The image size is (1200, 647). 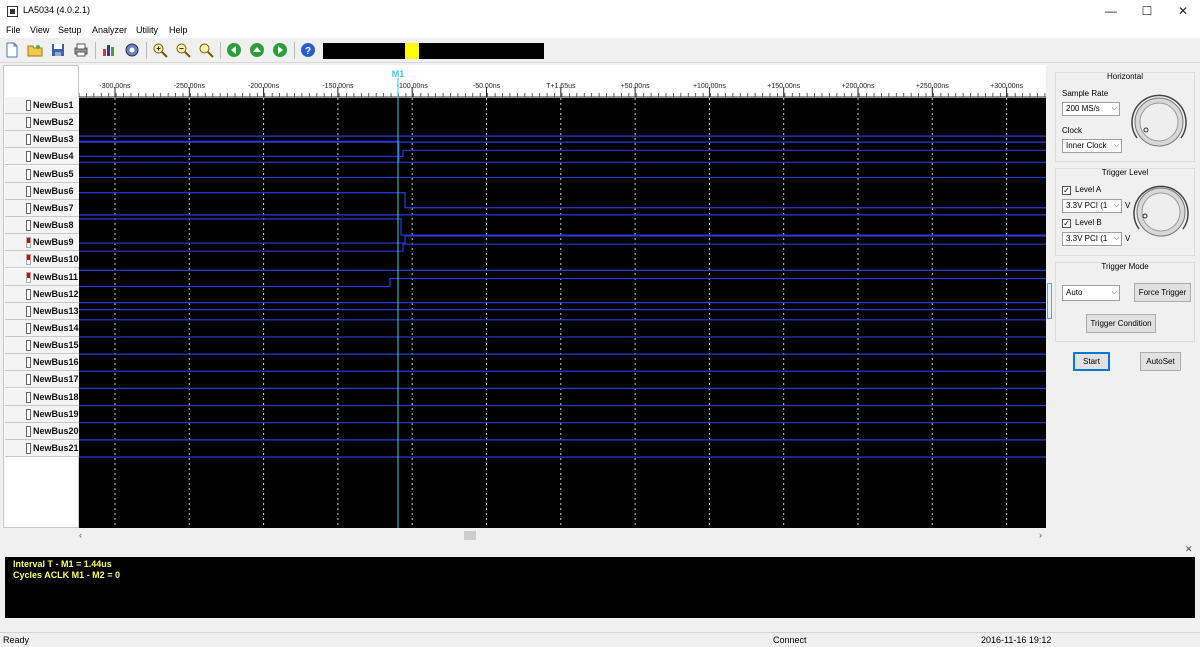 What do you see at coordinates (160, 50) in the screenshot?
I see `zoom-in-icon` at bounding box center [160, 50].